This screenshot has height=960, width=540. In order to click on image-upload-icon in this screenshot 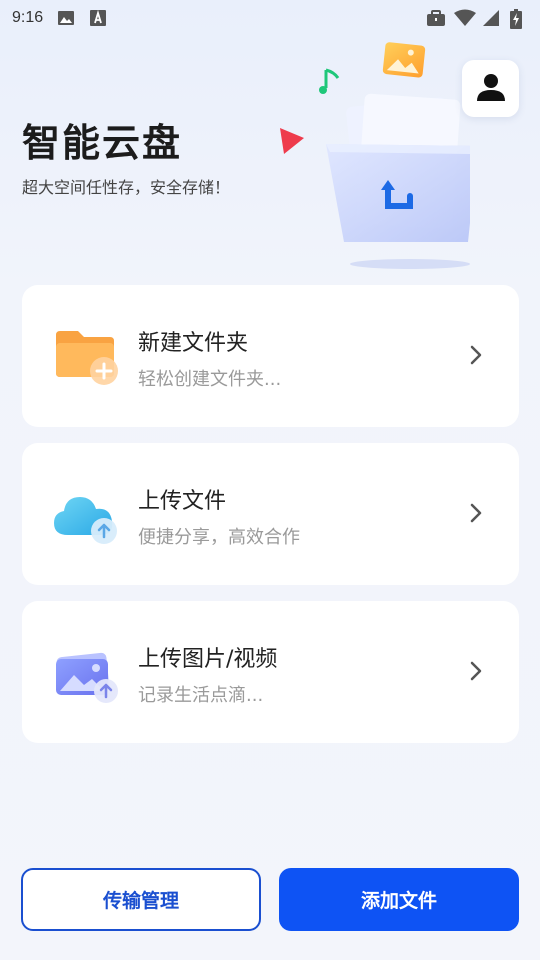, I will do `click(87, 674)`.